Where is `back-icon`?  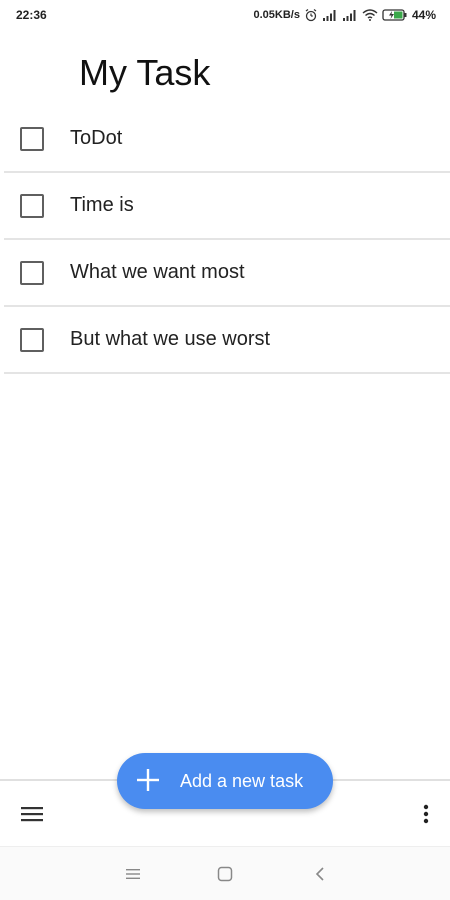
back-icon is located at coordinates (319, 874).